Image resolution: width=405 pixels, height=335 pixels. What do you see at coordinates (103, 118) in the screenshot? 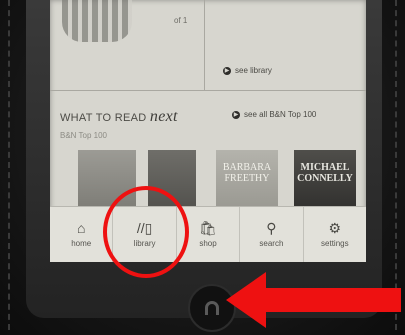
I see `heading-prefix: WHAT TO READ` at bounding box center [103, 118].